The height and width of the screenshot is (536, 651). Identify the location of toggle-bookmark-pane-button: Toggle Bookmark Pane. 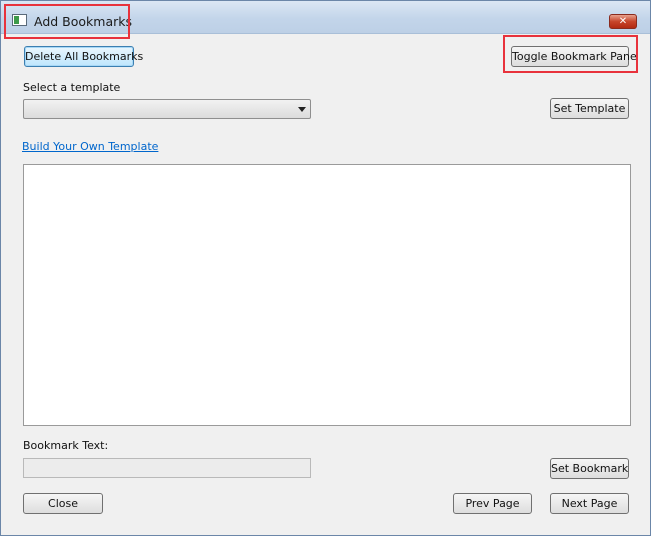
(574, 56).